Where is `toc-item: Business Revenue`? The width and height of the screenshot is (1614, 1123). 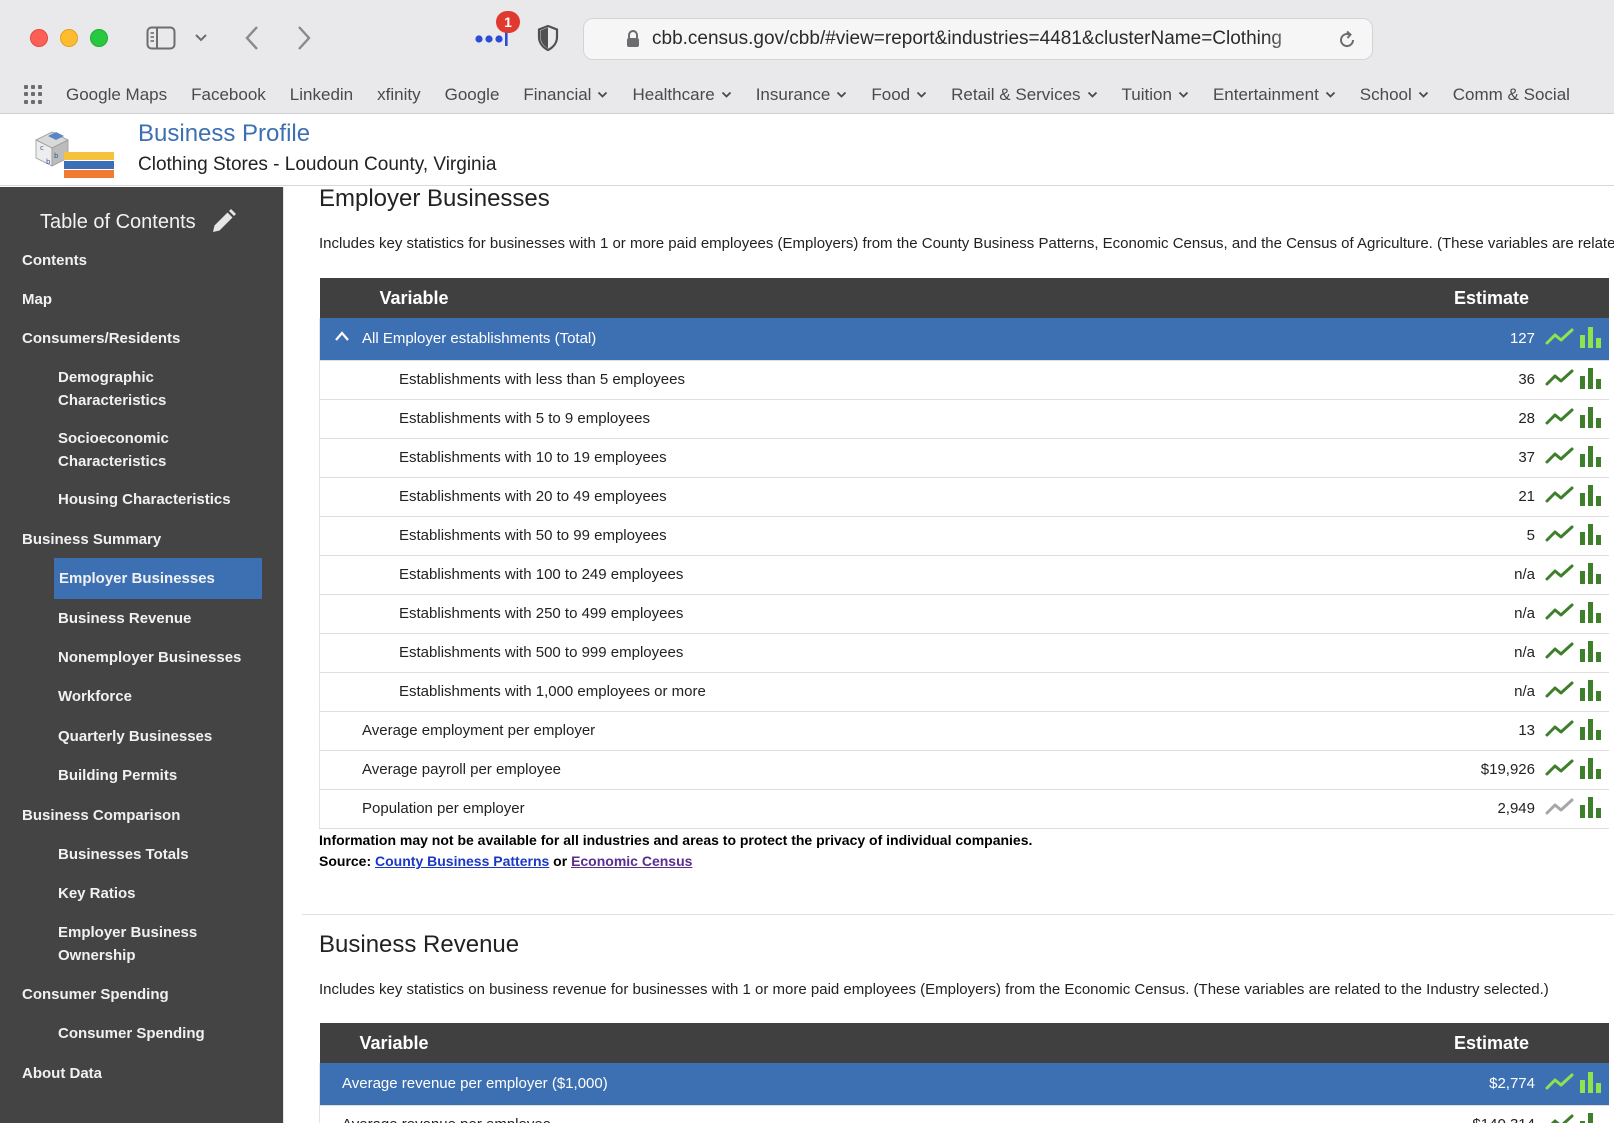 toc-item: Business Revenue is located at coordinates (156, 618).